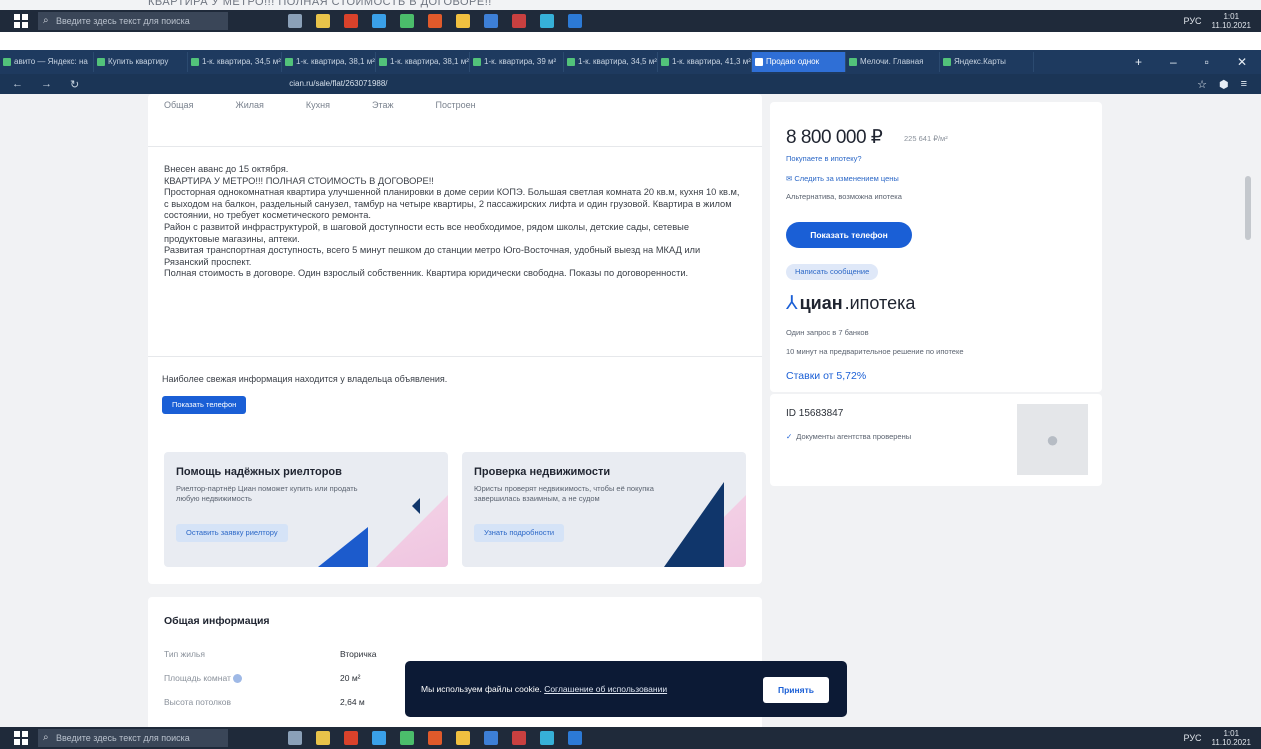  What do you see at coordinates (792, 303) in the screenshot?
I see `cian-logo-icon: ⅄` at bounding box center [792, 303].